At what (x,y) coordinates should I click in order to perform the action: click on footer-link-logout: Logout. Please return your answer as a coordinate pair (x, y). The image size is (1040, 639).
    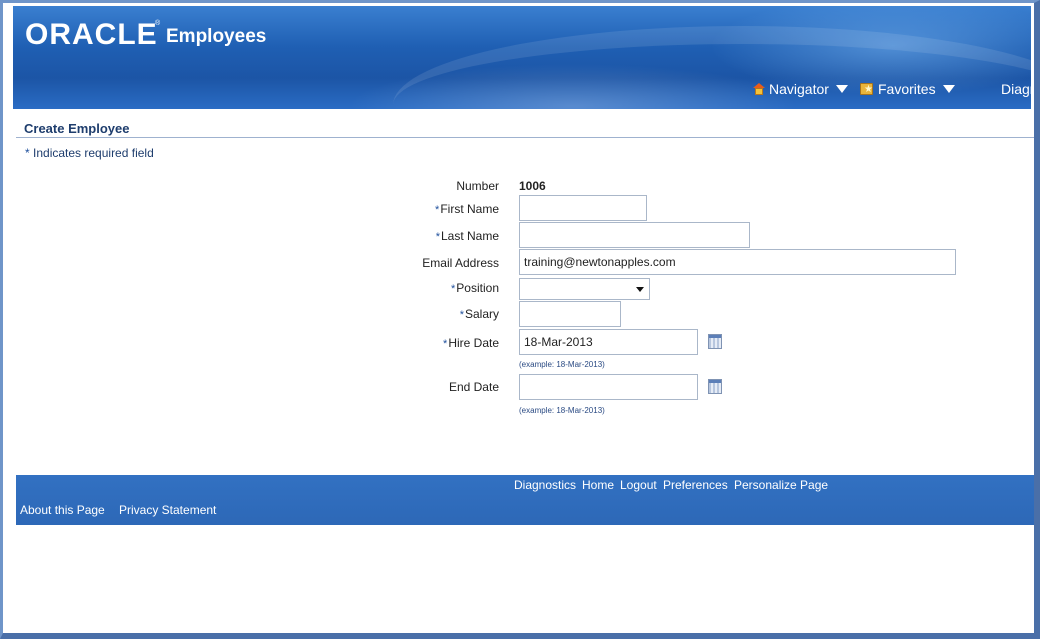
    Looking at the image, I should click on (638, 485).